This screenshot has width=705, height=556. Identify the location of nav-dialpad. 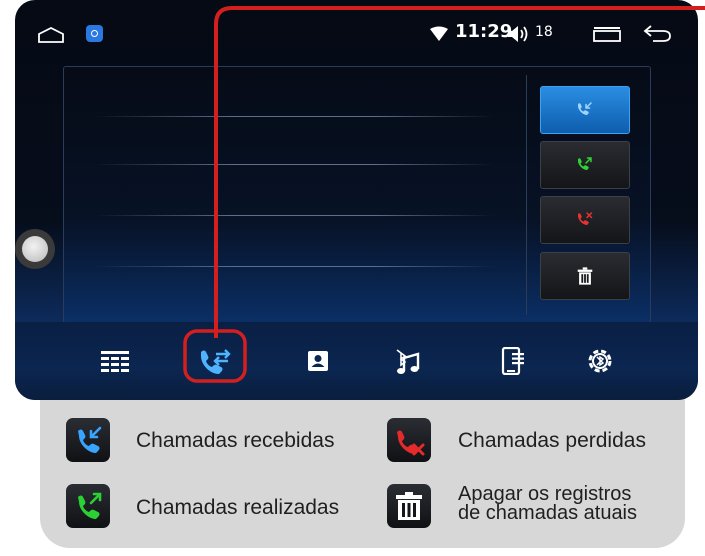
(115, 361).